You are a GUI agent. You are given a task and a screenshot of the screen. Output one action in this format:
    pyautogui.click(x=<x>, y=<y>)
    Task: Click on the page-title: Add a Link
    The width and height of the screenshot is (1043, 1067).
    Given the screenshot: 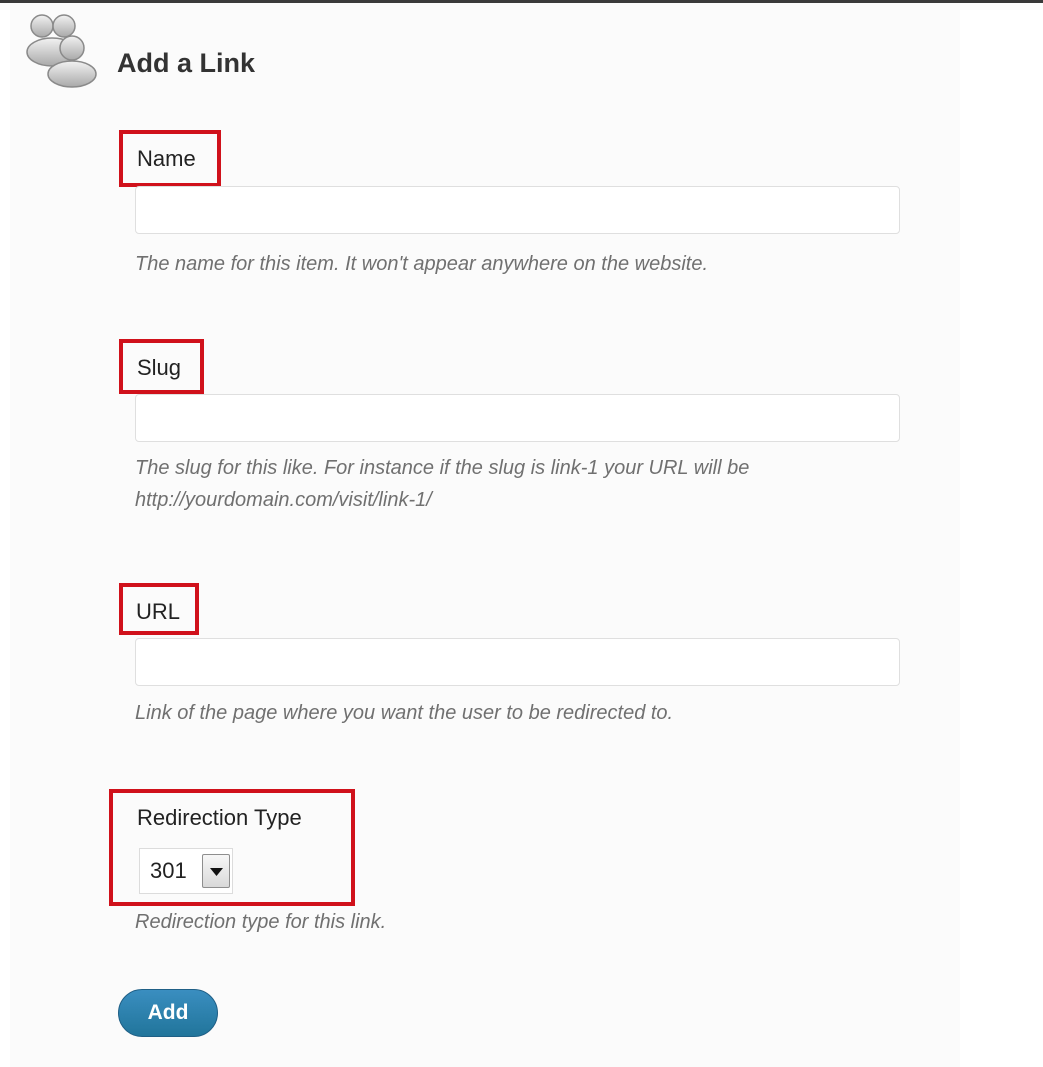 What is the action you would take?
    pyautogui.click(x=186, y=63)
    